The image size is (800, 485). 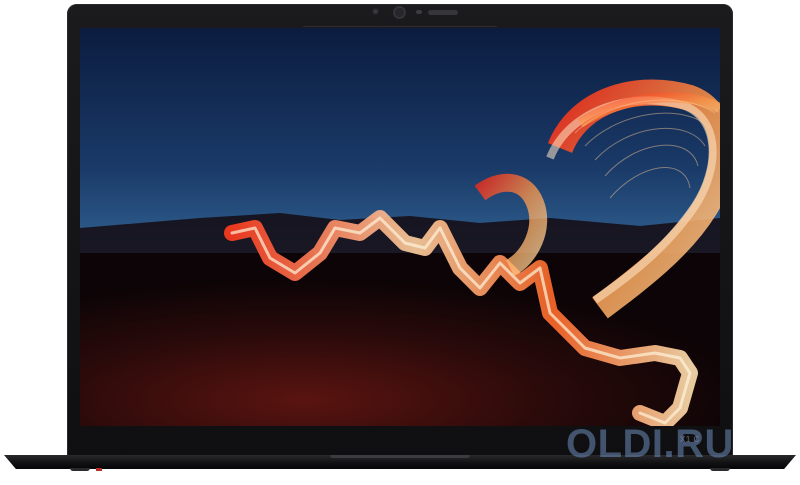 What do you see at coordinates (720, 469) in the screenshot?
I see `right-foot` at bounding box center [720, 469].